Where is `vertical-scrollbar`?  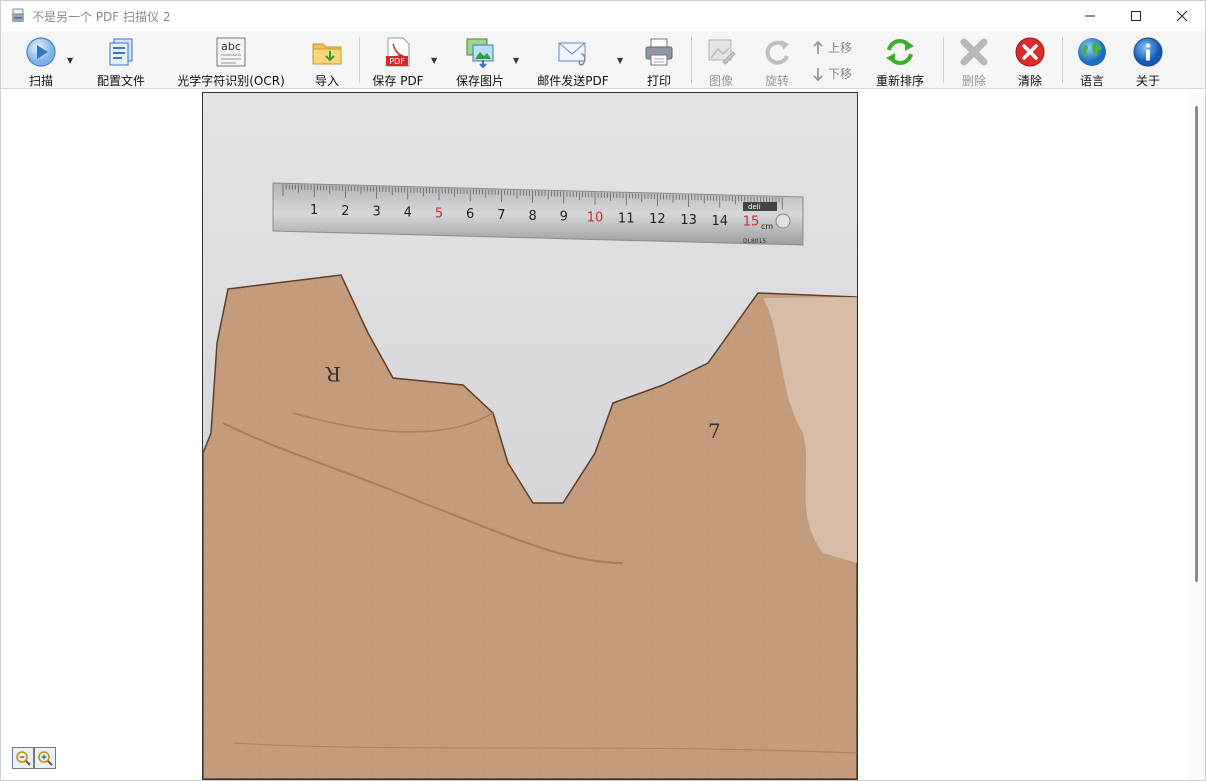
vertical-scrollbar is located at coordinates (1196, 435).